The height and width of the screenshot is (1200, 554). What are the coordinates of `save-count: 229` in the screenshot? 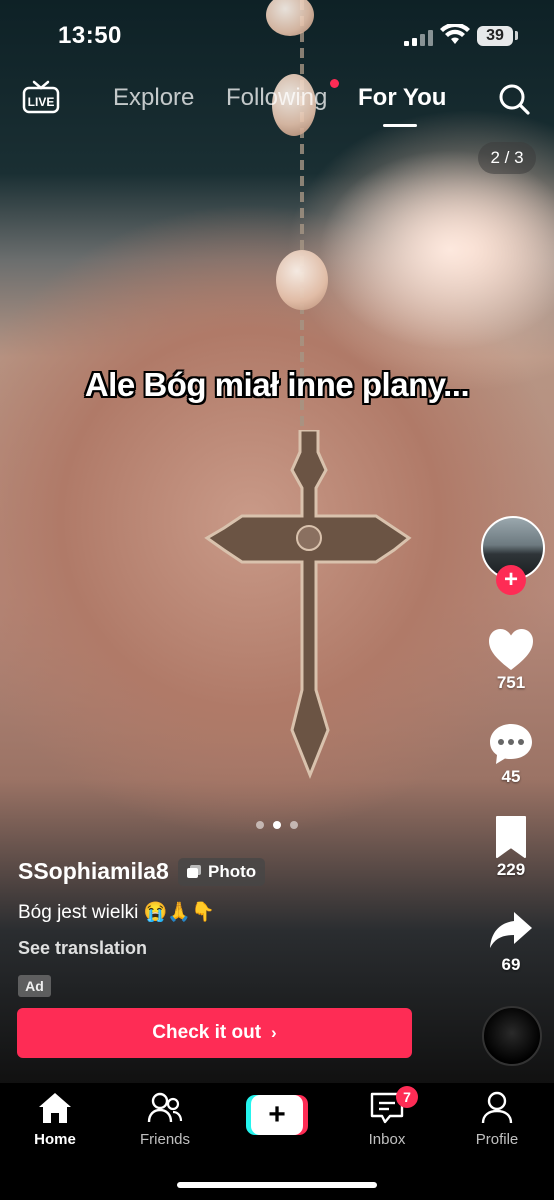 It's located at (511, 869).